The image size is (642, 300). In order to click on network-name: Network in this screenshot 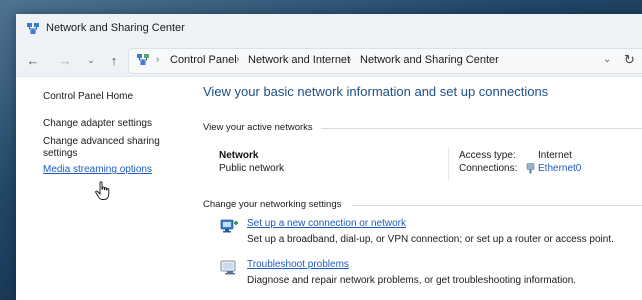, I will do `click(239, 155)`.